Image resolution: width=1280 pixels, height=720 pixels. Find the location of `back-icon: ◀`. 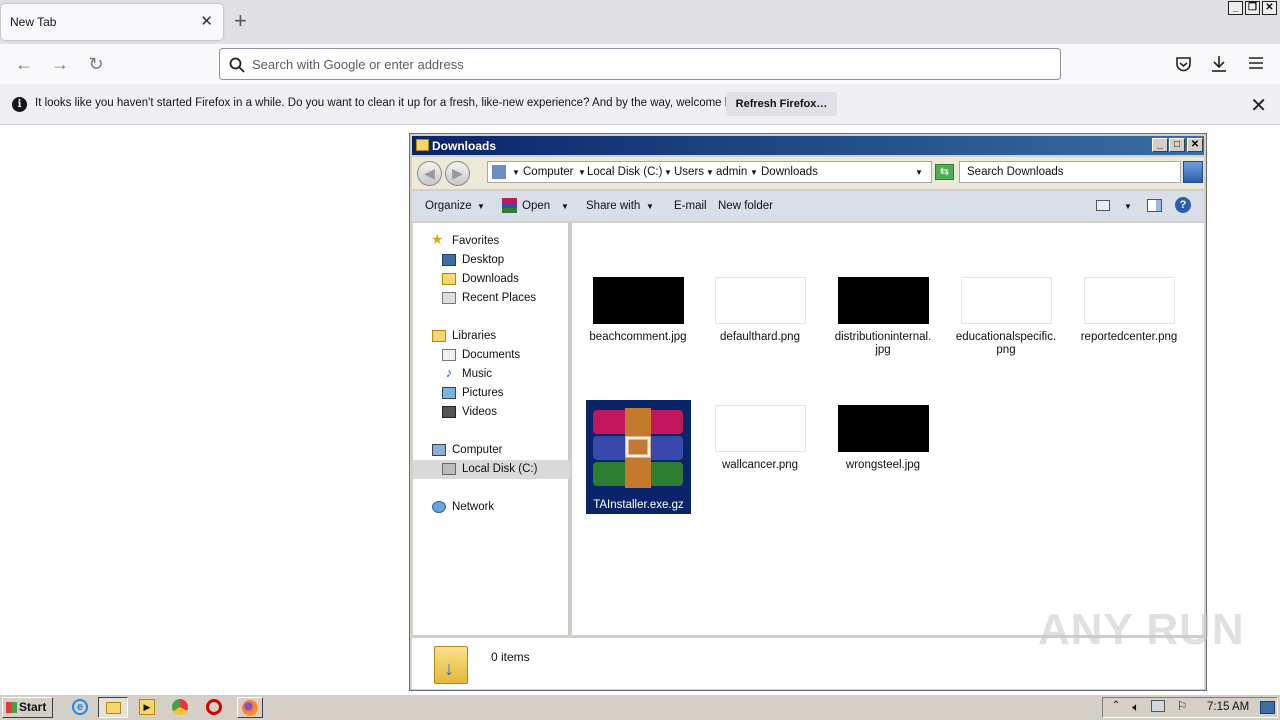

back-icon: ◀ is located at coordinates (429, 173).